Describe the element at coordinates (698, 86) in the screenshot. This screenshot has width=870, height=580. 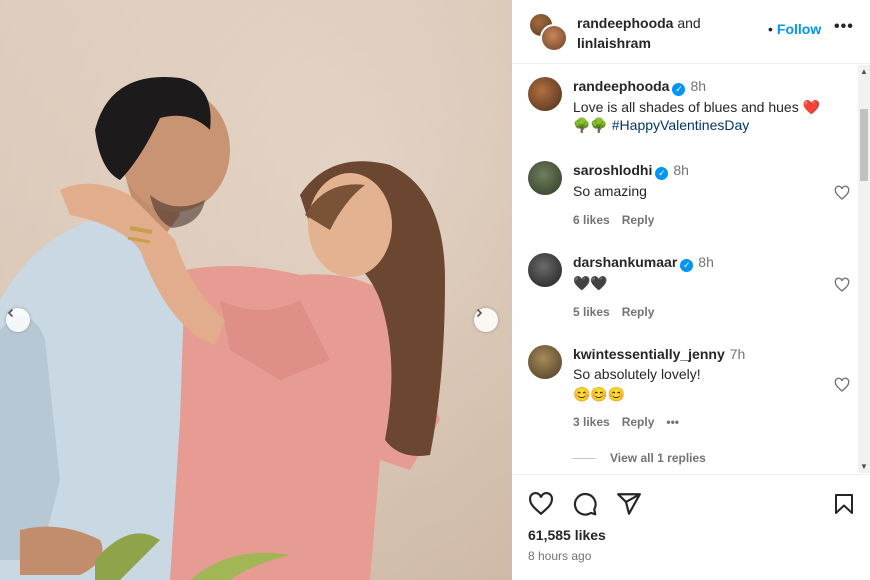
I see `caption-time: 8h` at that location.